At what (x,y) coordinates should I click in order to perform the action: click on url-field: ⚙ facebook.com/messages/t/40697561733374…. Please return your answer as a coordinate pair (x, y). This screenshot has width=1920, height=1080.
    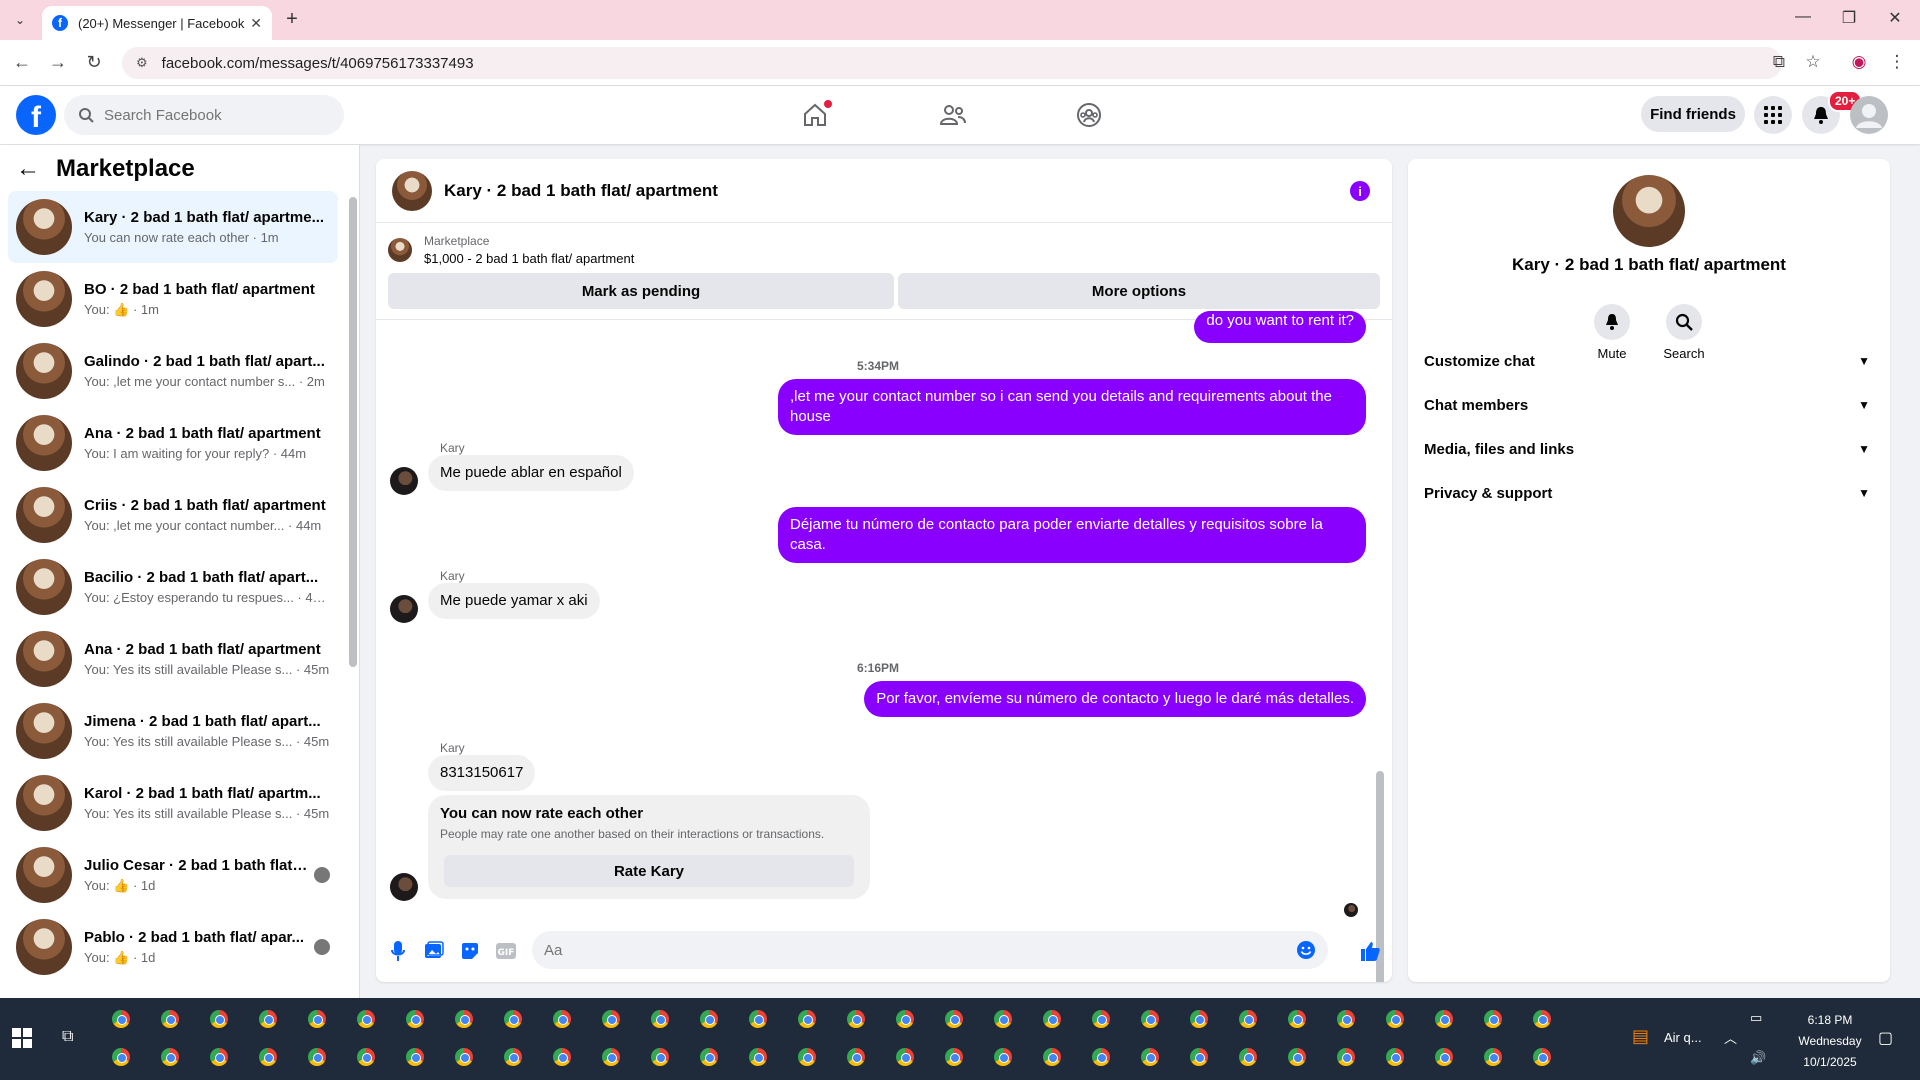
    Looking at the image, I should click on (952, 63).